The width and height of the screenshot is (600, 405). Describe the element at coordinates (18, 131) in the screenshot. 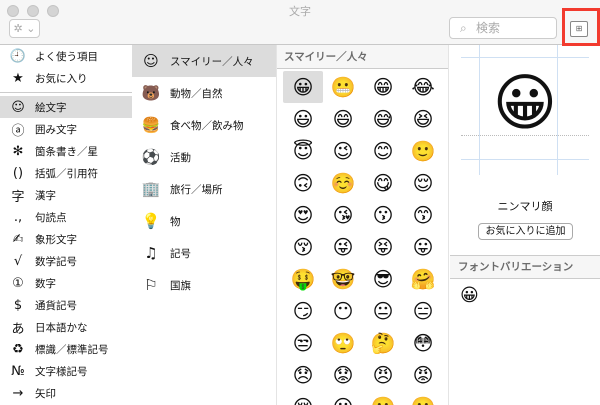

I see `sidebar-item-icon: ⓐ` at that location.